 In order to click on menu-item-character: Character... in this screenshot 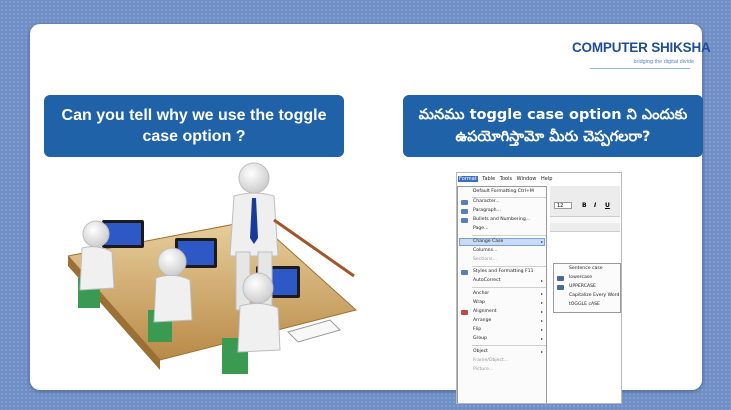, I will do `click(486, 201)`.